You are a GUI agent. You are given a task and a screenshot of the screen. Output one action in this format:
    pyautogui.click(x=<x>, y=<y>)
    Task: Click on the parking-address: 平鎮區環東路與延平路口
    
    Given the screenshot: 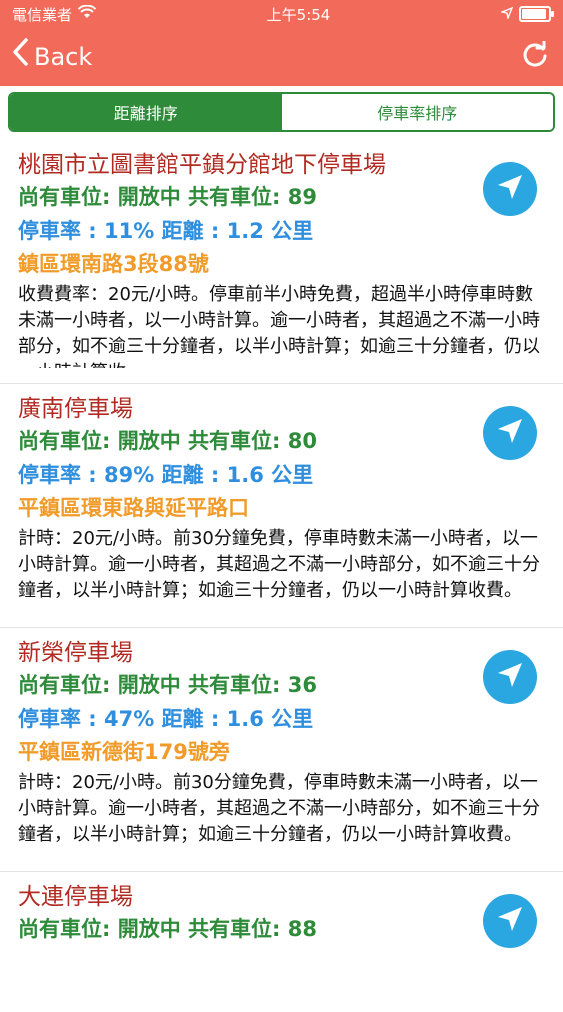 What is the action you would take?
    pyautogui.click(x=133, y=508)
    